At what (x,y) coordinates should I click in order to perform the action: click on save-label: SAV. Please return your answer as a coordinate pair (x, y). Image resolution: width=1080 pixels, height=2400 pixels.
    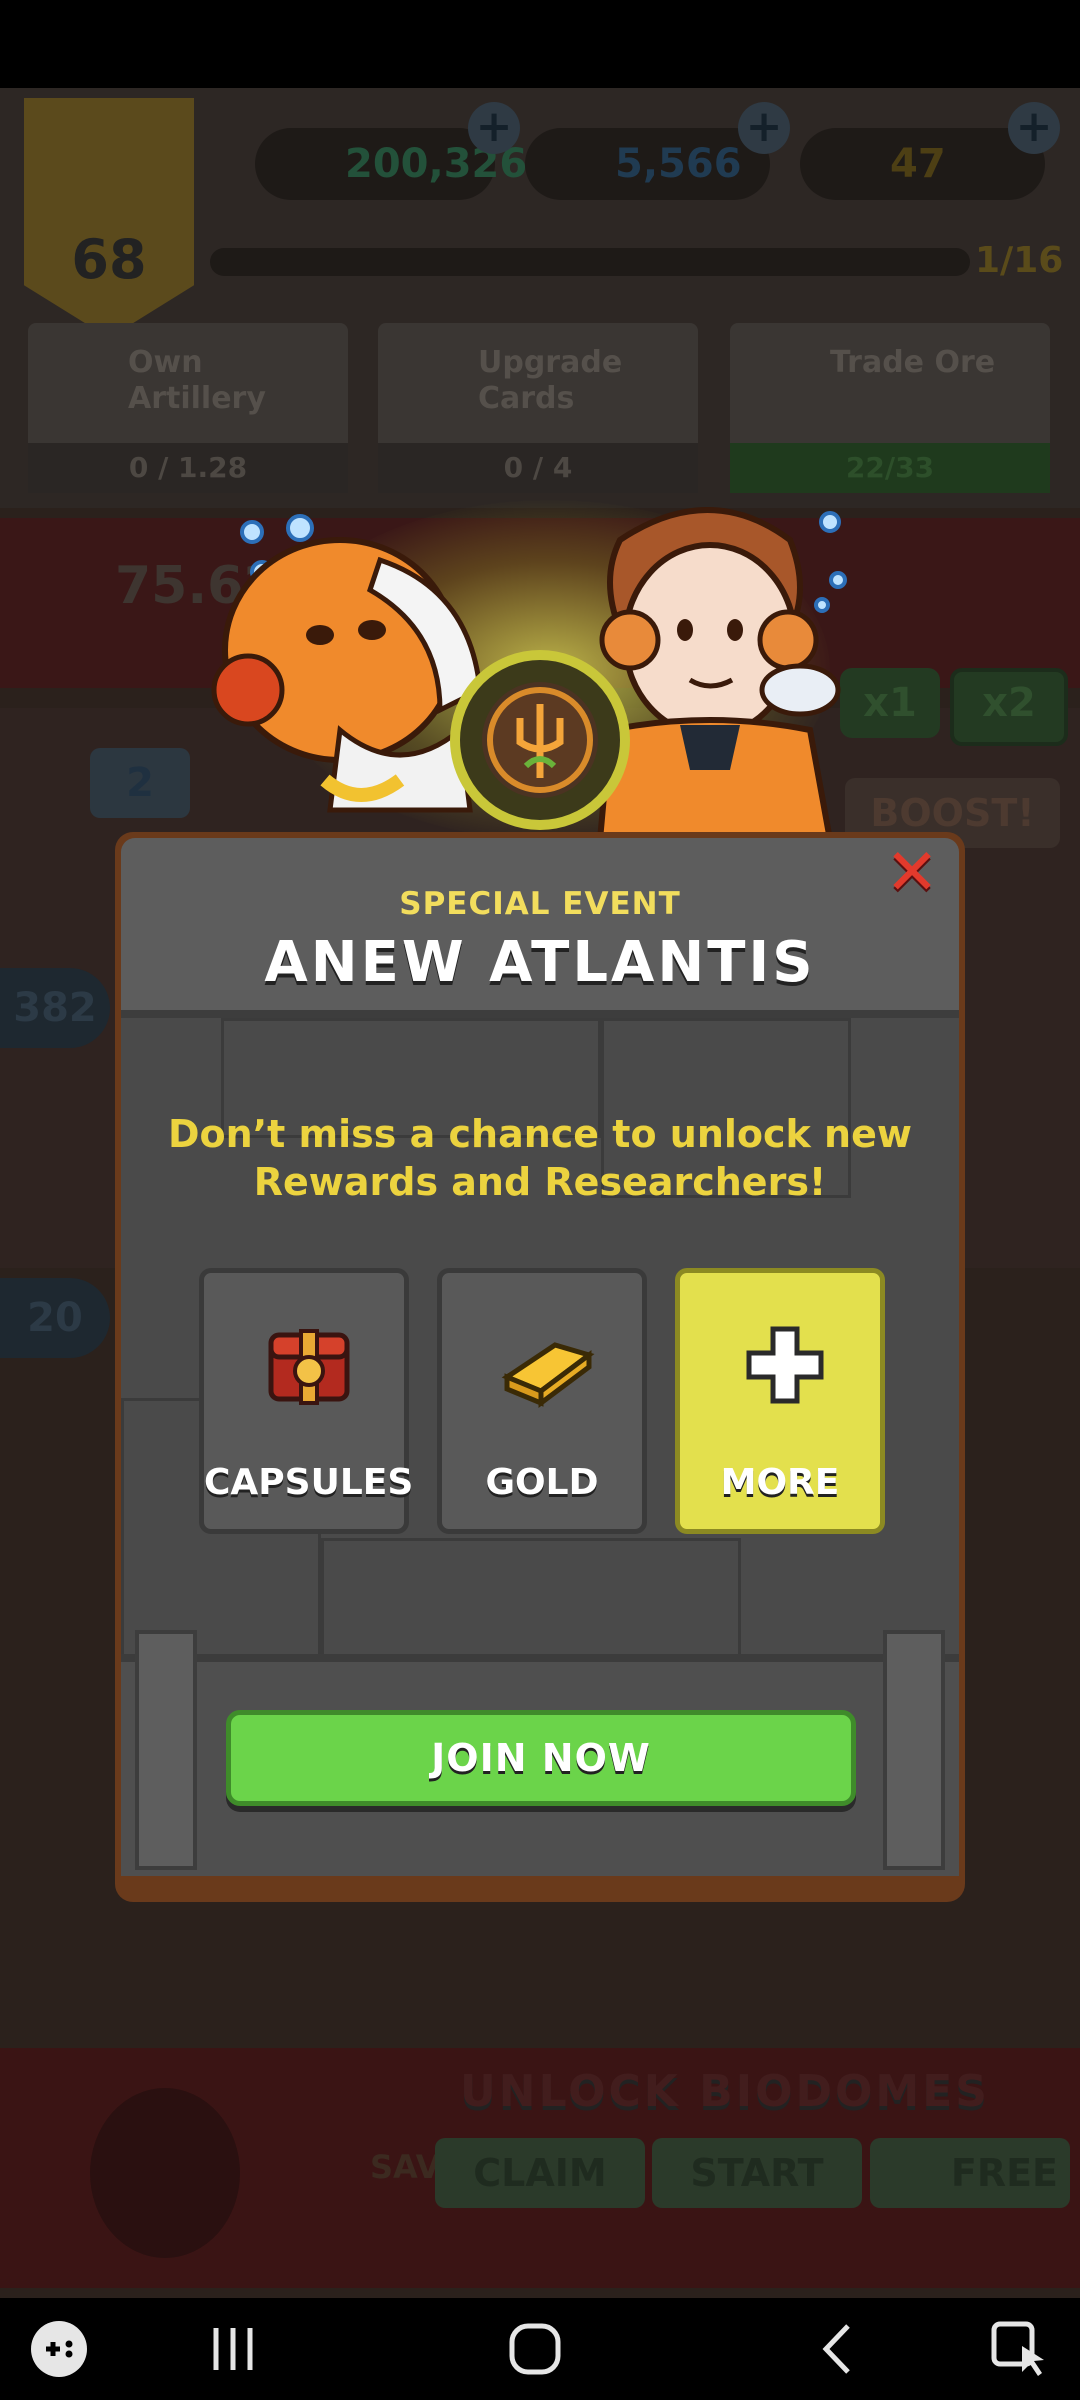
    Looking at the image, I should click on (405, 2167).